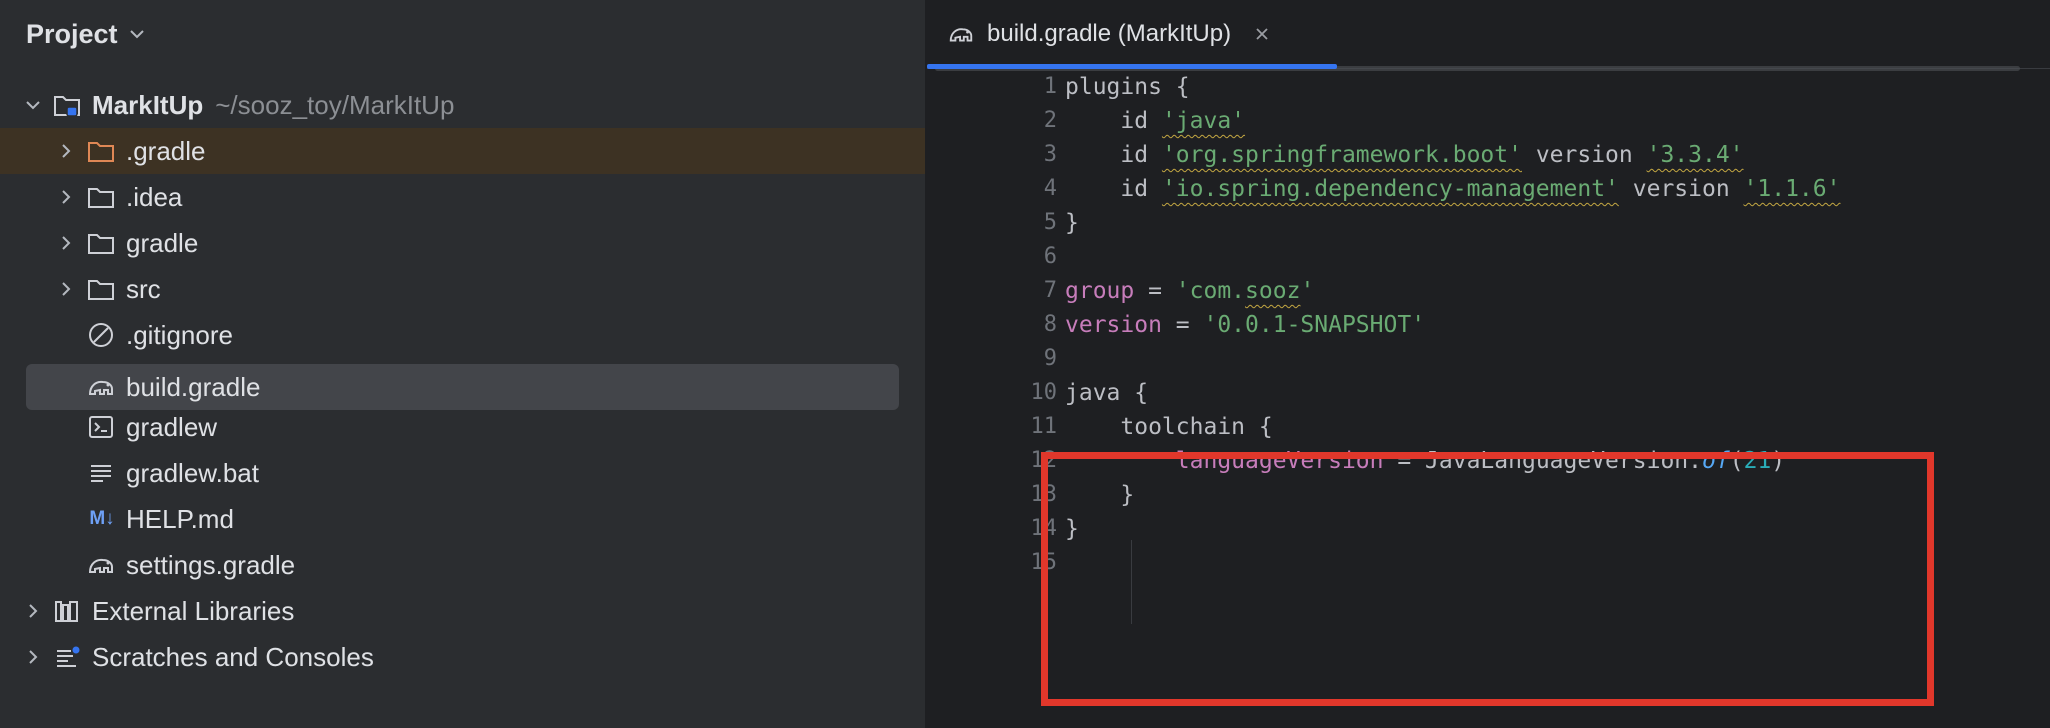 The height and width of the screenshot is (728, 2050). I want to click on tab-build-gradle: build.gradle (MarkItUp), so click(1109, 34).